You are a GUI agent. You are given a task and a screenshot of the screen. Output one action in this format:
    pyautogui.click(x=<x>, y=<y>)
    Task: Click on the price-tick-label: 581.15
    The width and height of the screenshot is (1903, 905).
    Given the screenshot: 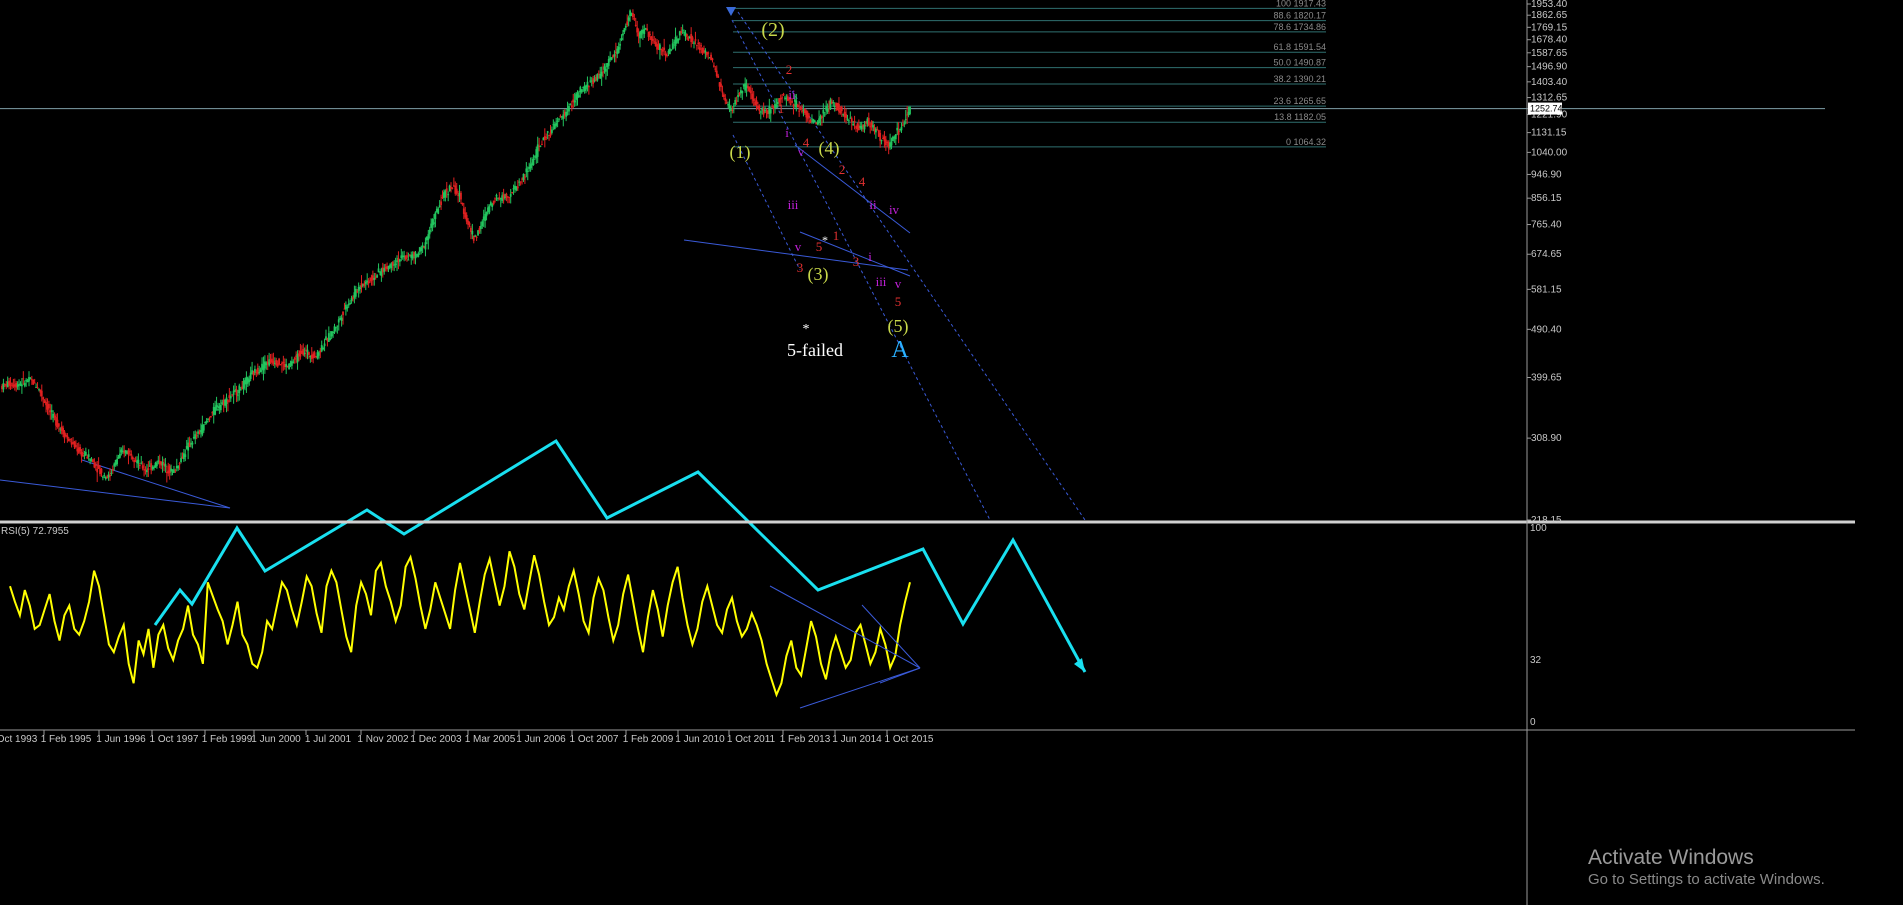 What is the action you would take?
    pyautogui.click(x=1546, y=289)
    